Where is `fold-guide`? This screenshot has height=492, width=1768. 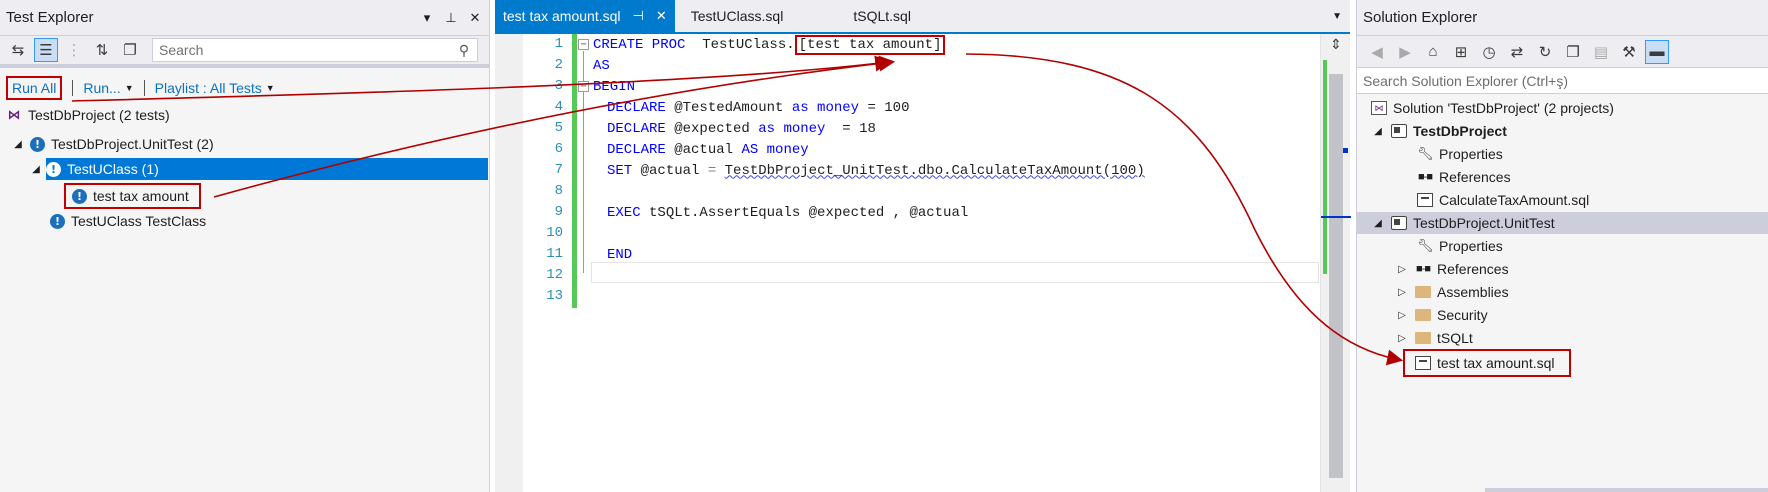
fold-guide is located at coordinates (583, 183).